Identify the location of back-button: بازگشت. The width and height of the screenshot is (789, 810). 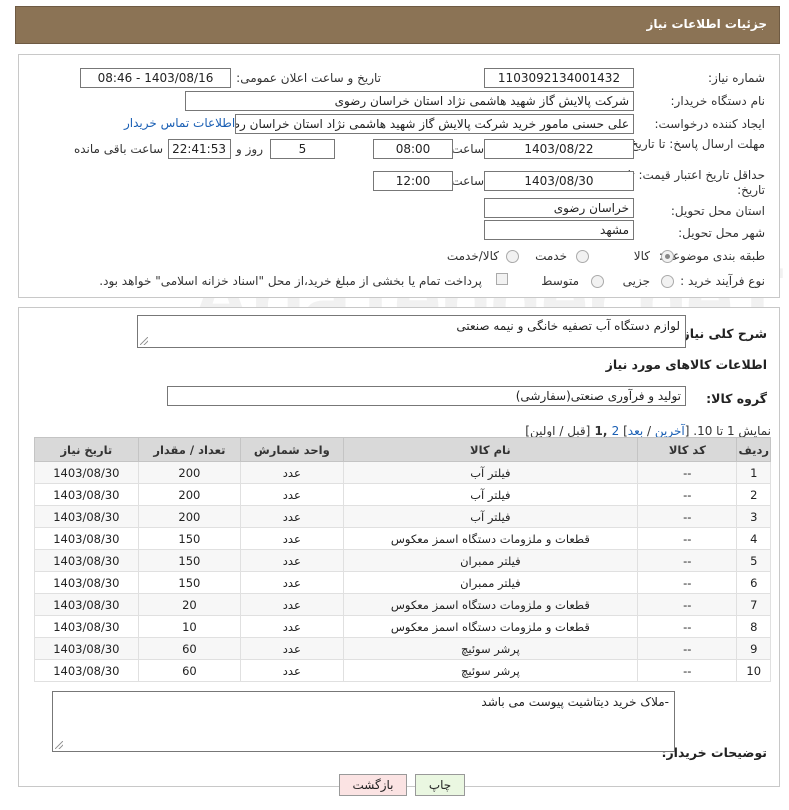
(373, 785).